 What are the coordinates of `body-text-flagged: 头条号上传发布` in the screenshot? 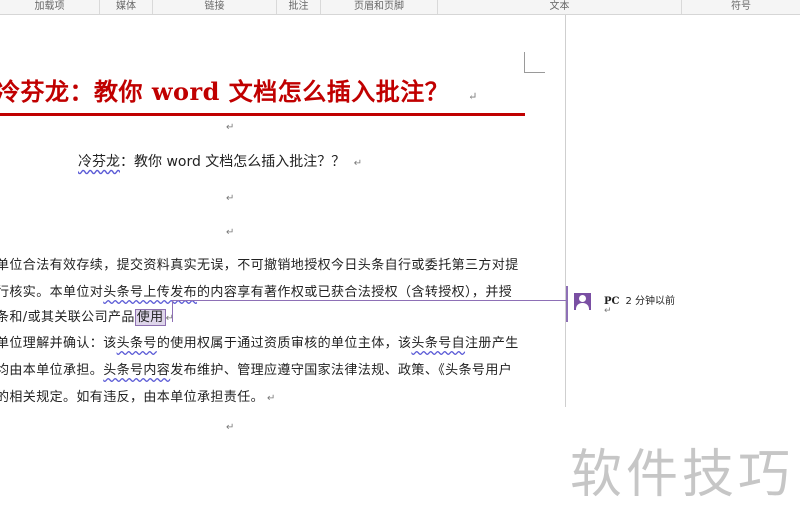 It's located at (150, 292).